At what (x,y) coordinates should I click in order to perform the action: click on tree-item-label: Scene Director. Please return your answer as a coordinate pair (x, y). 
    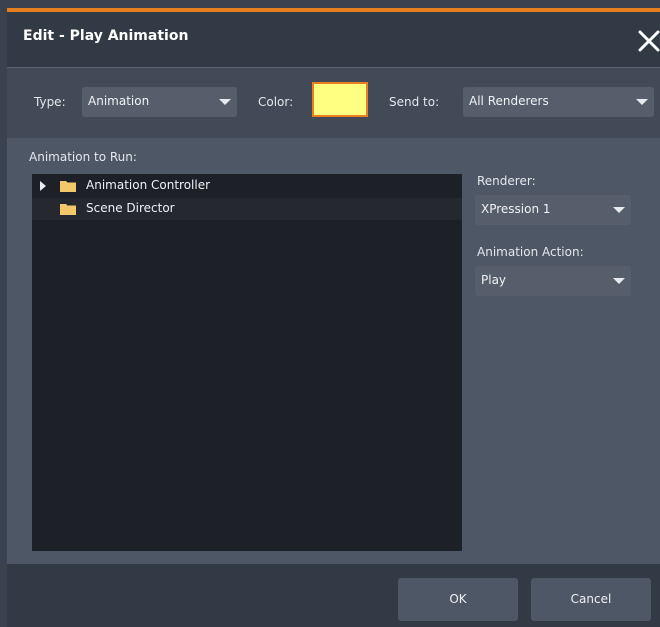
    Looking at the image, I should click on (130, 208).